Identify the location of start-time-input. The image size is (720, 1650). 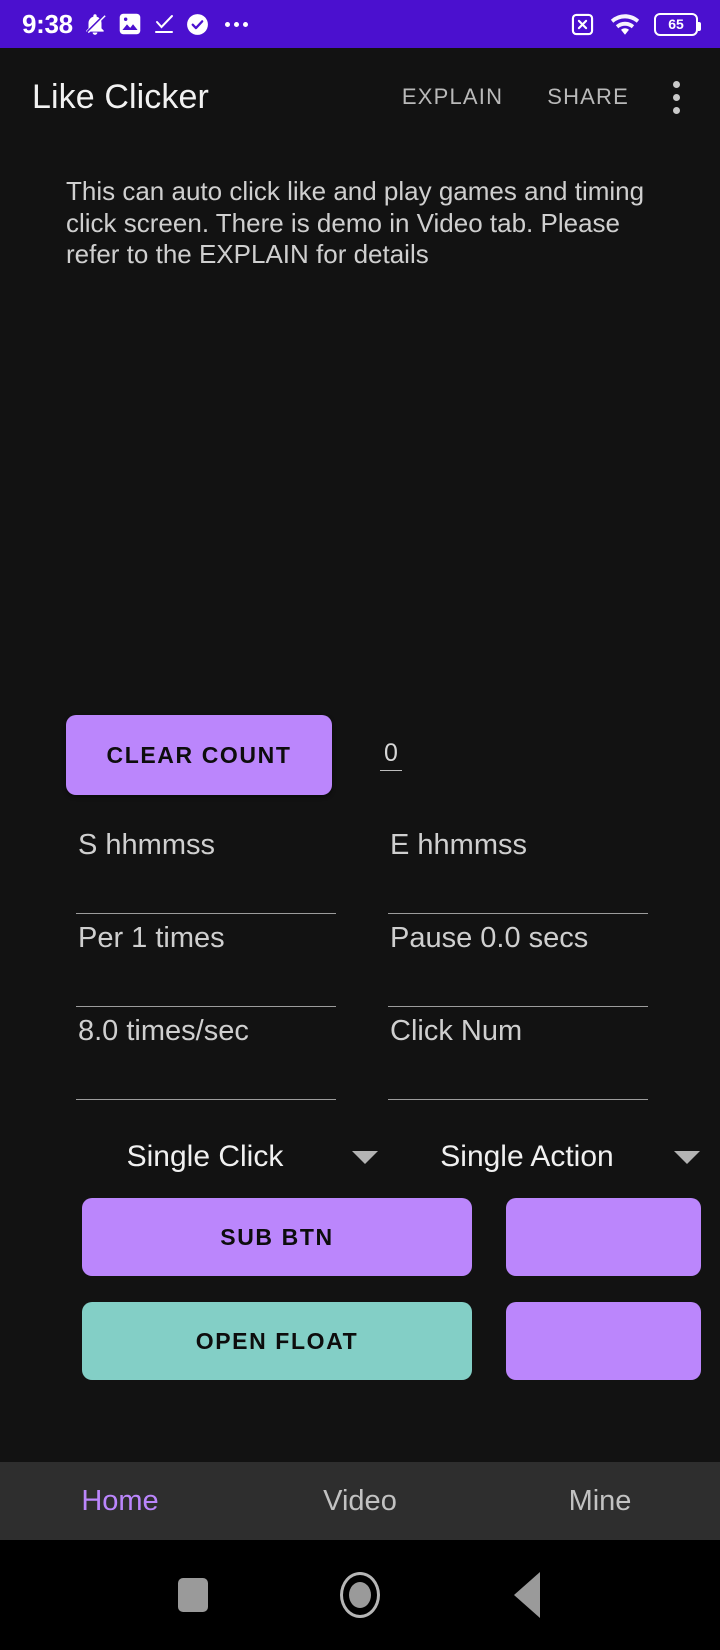
(206, 841).